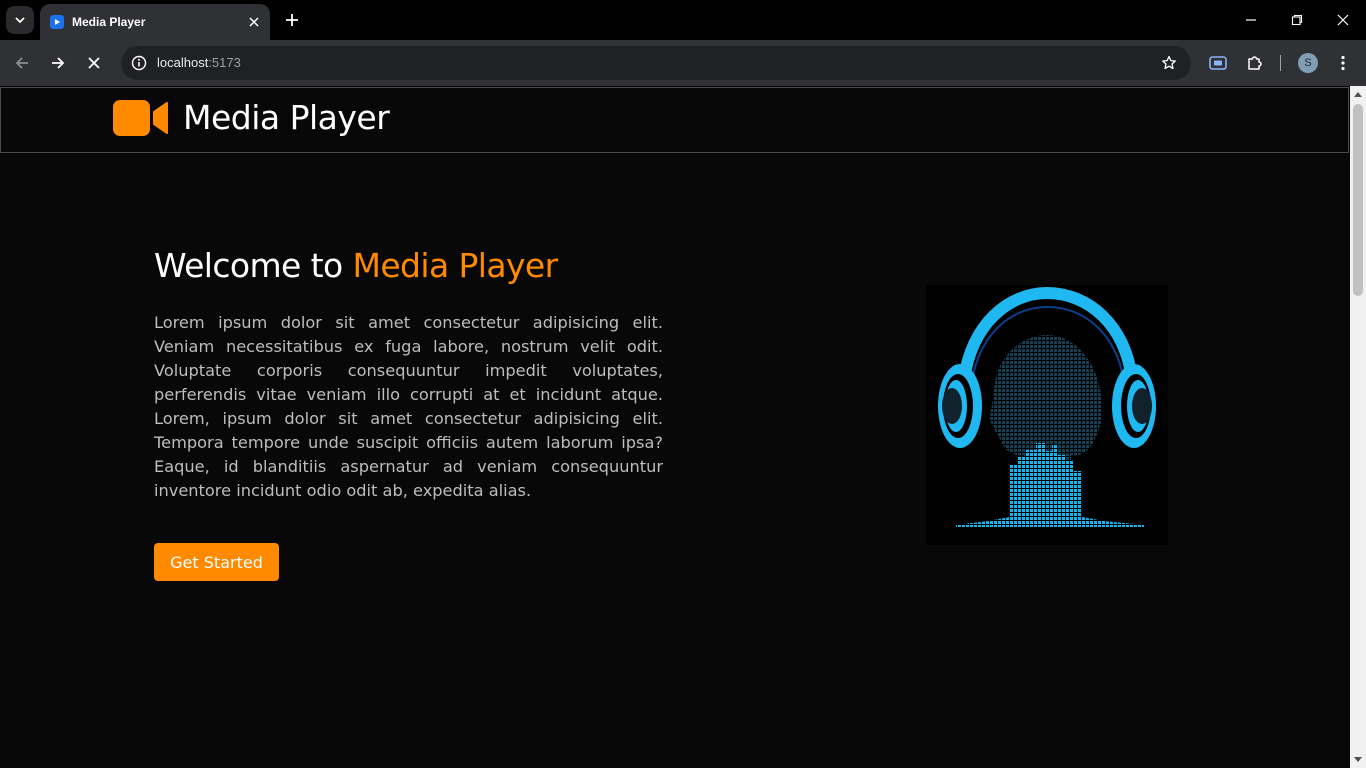  I want to click on url-text: localhost:5173, so click(199, 62).